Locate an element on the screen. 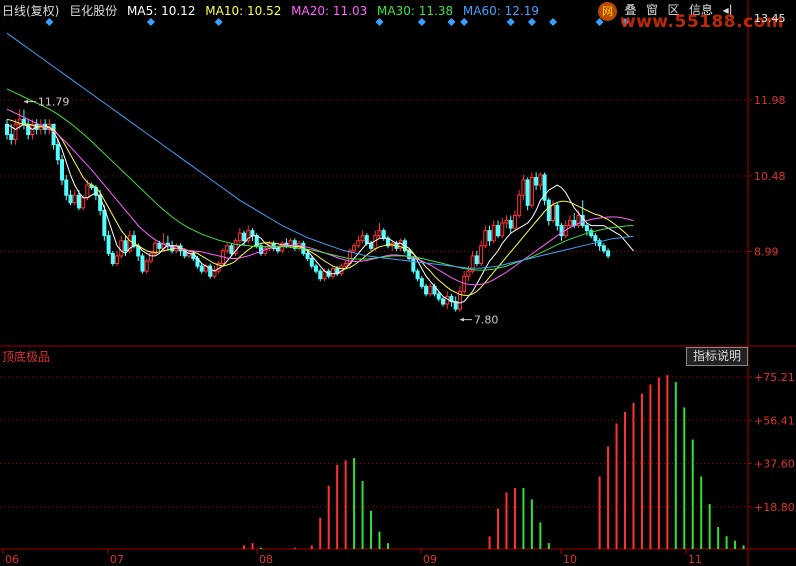 The height and width of the screenshot is (566, 796). main-ytick-label: 11.98 is located at coordinates (770, 100).